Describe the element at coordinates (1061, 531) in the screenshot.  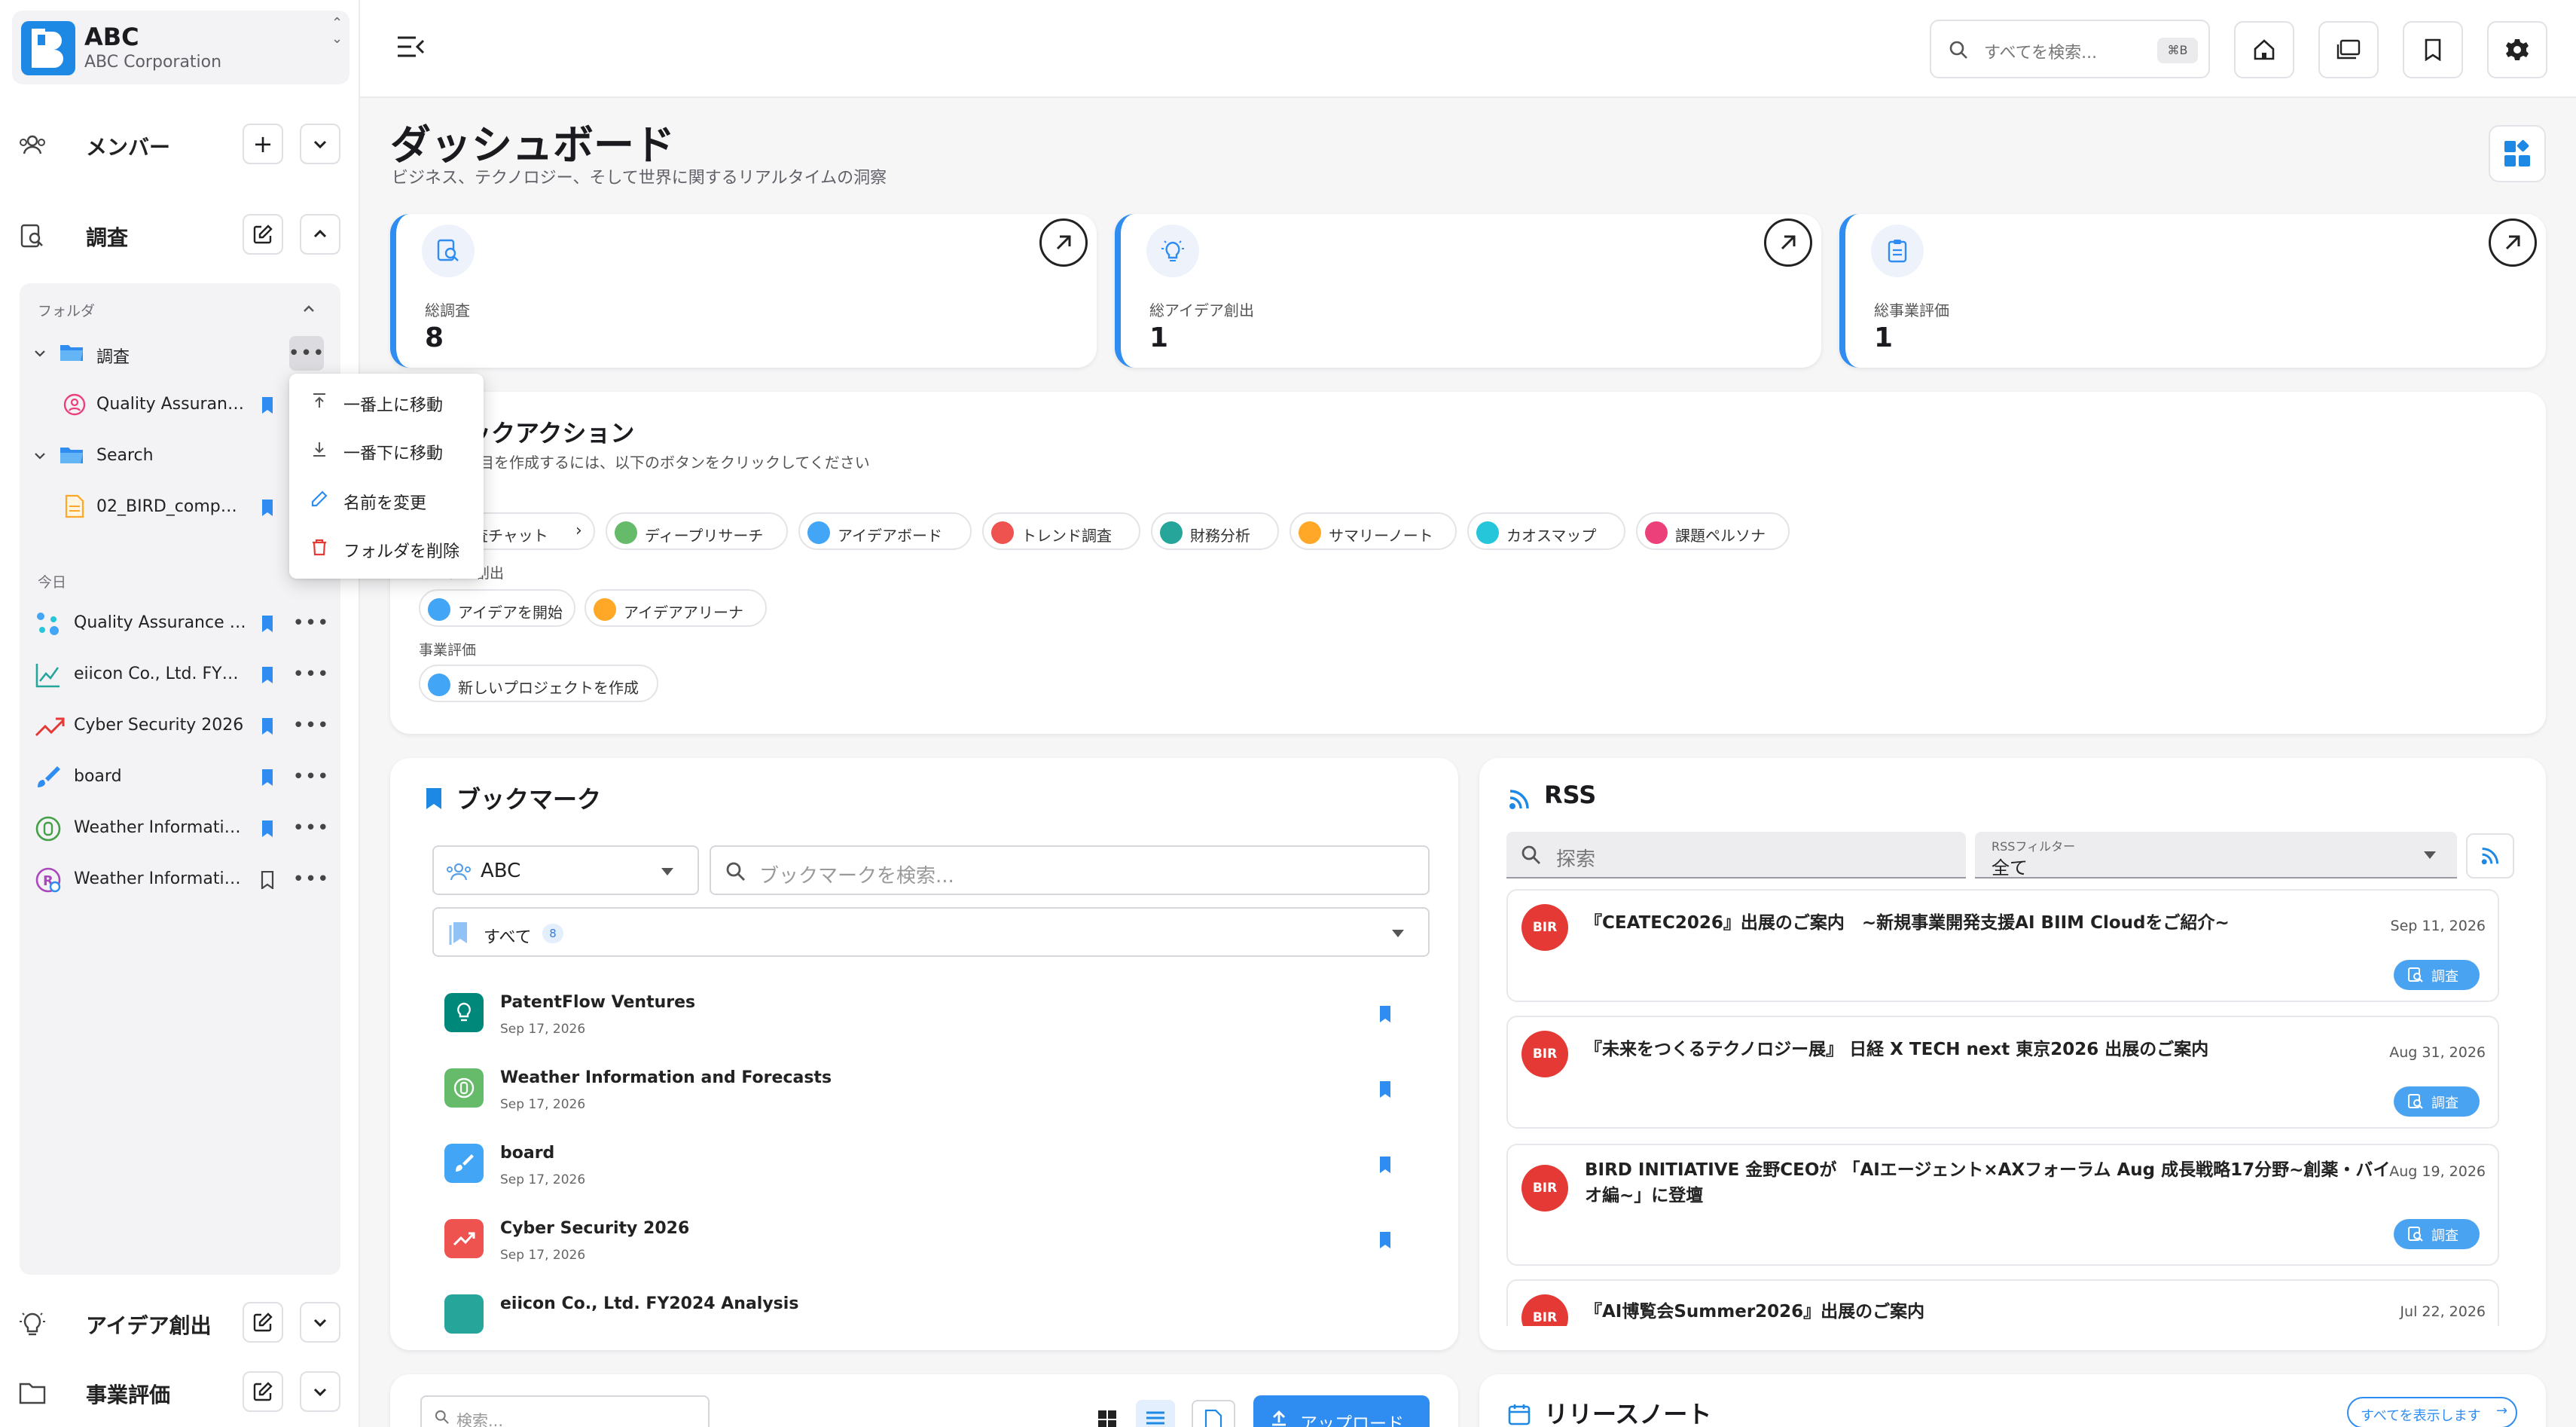
I see `chip-trend-research: トレンド調査` at that location.